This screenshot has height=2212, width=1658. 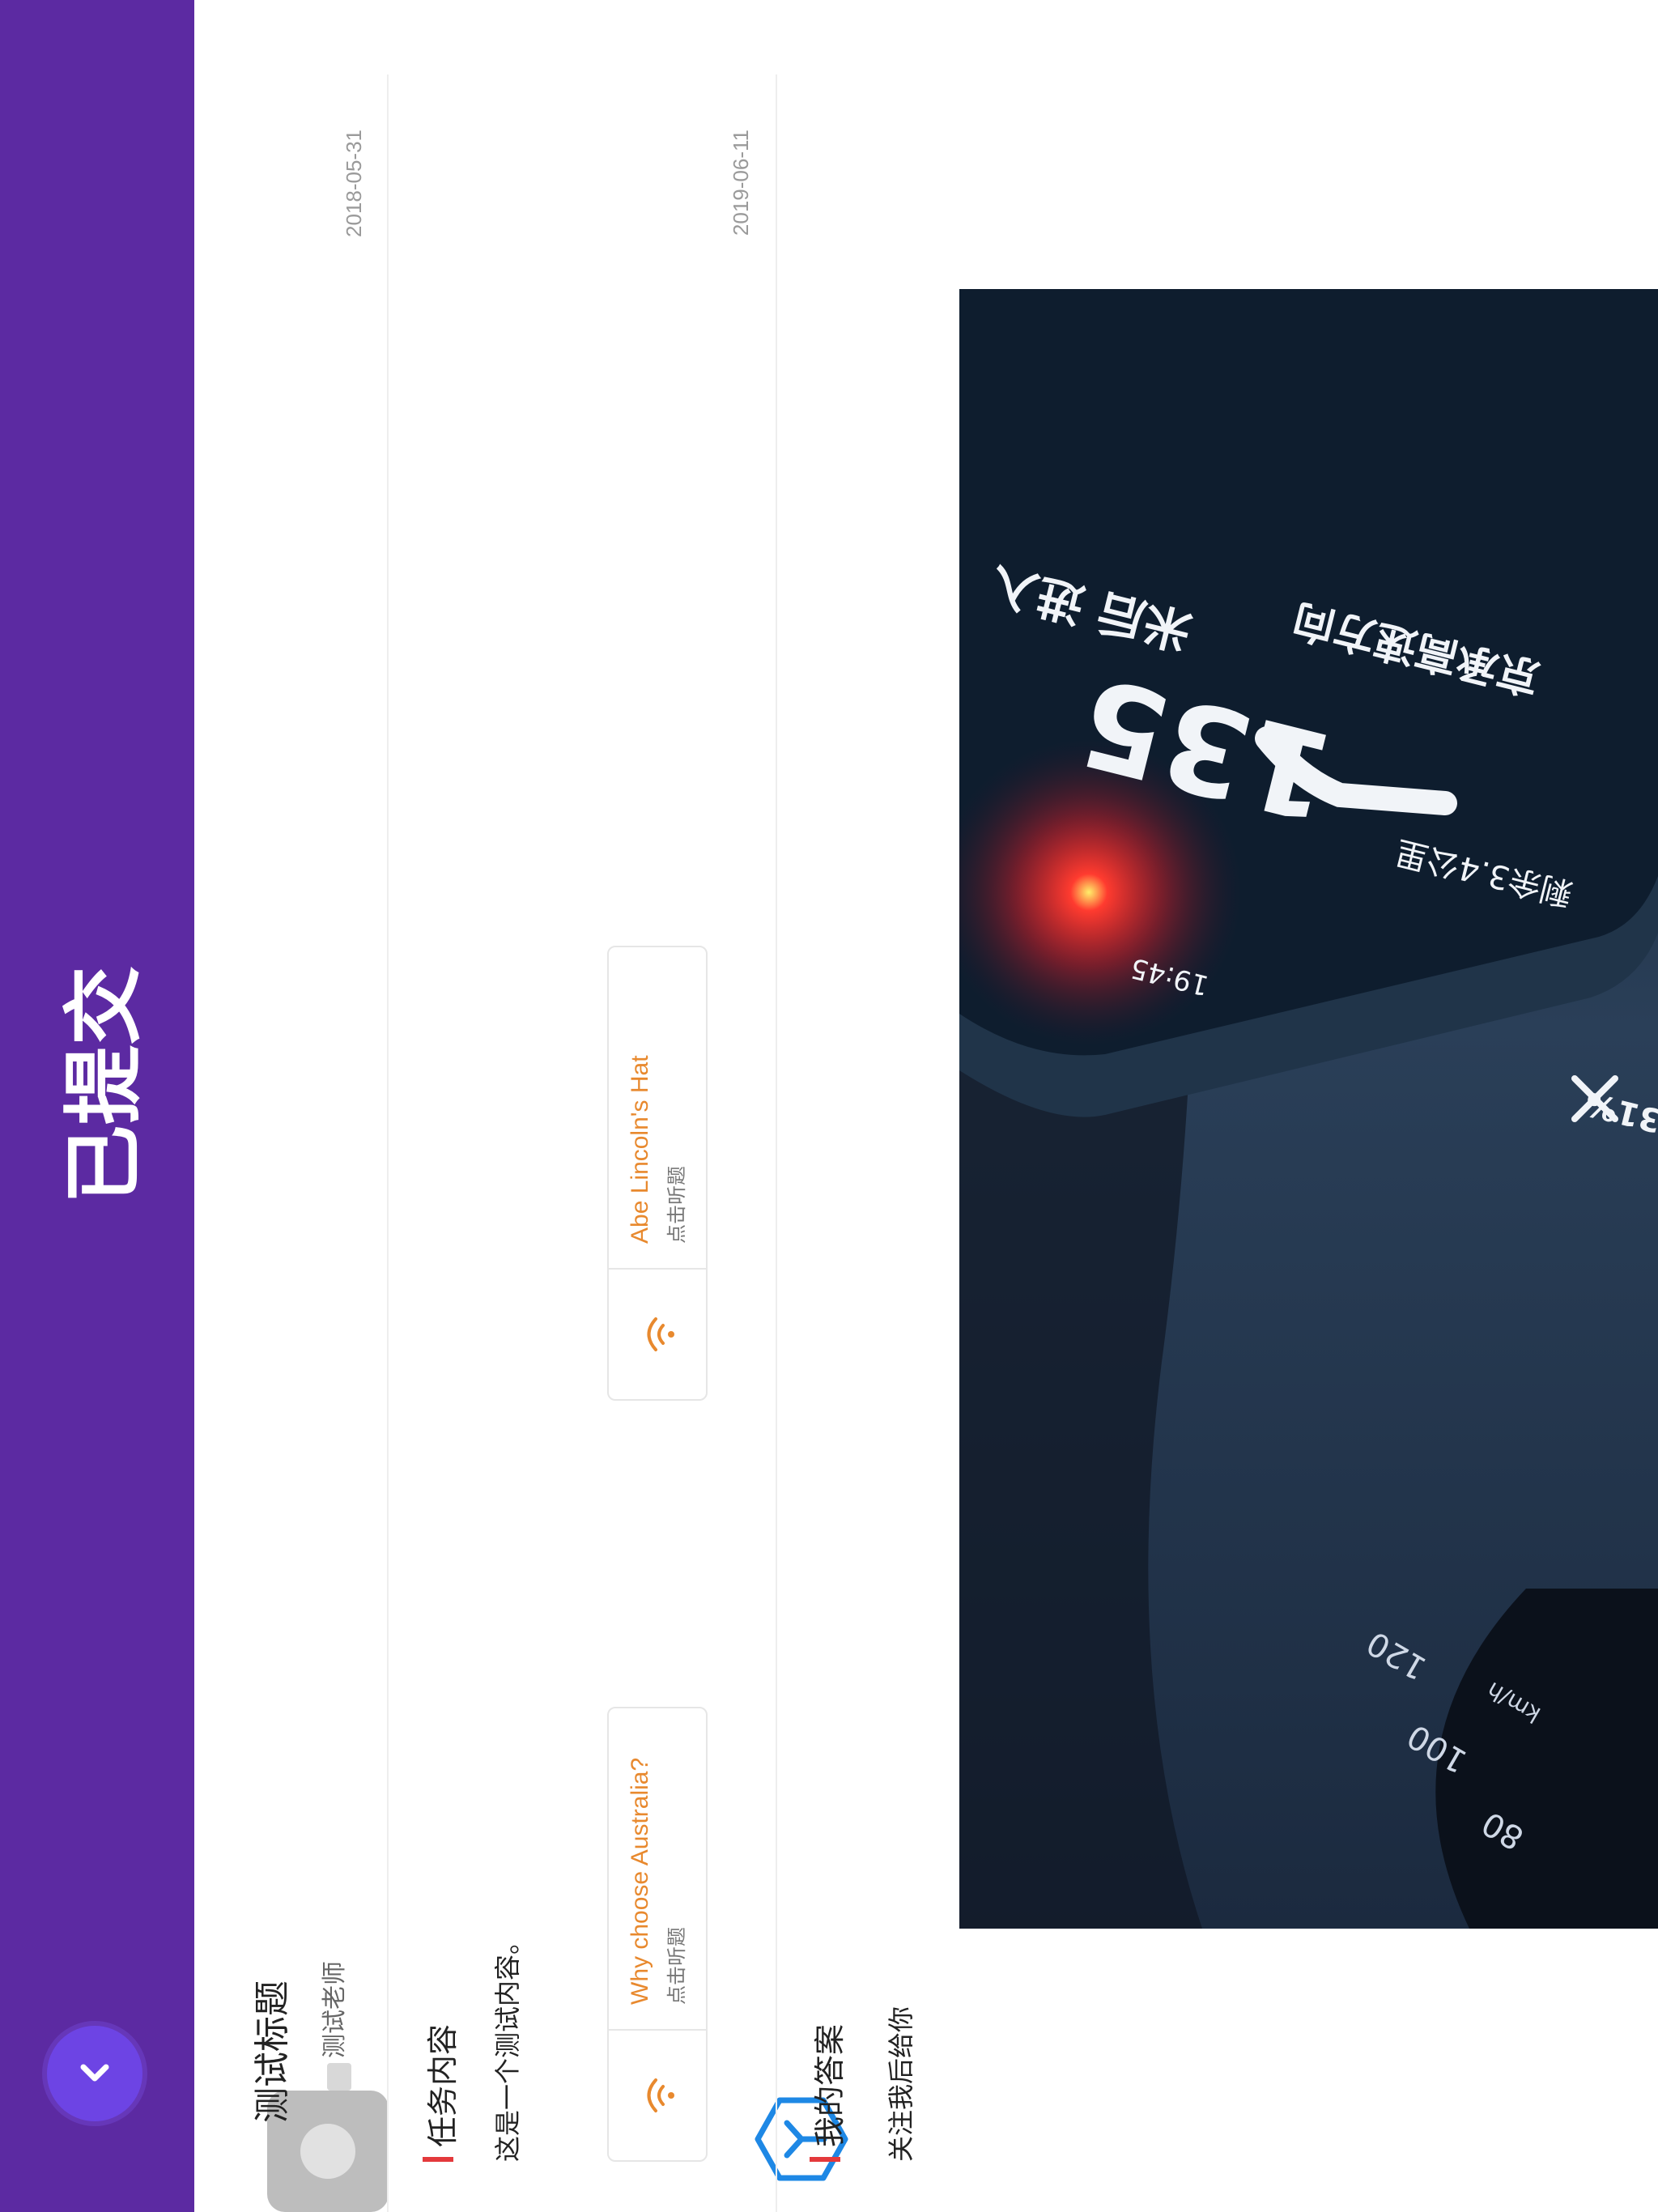 I want to click on audio-title: Why choose Australia?, so click(x=639, y=1881).